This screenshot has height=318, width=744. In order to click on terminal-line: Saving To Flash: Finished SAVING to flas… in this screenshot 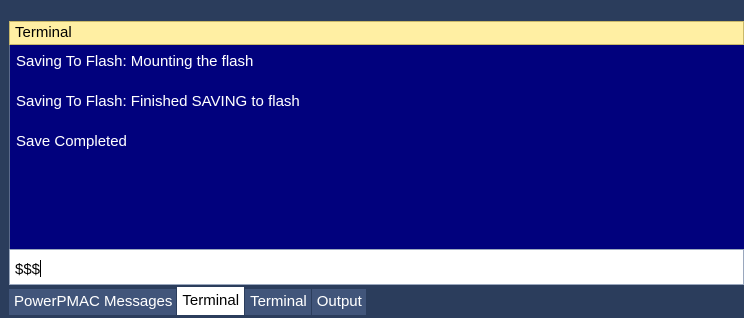, I will do `click(158, 101)`.